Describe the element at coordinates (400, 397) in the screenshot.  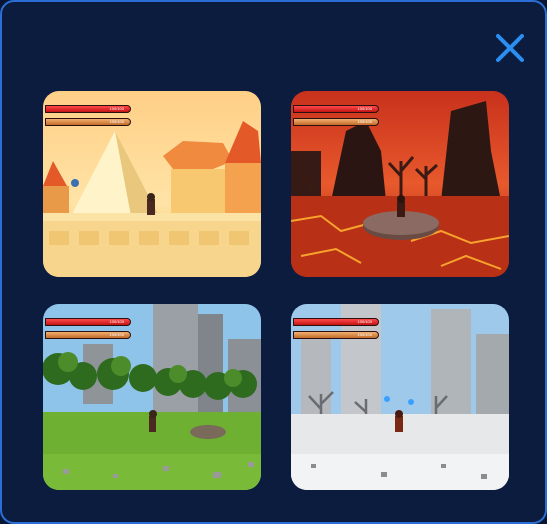
I see `level-thumbnail-snow: 100/100 100/100` at that location.